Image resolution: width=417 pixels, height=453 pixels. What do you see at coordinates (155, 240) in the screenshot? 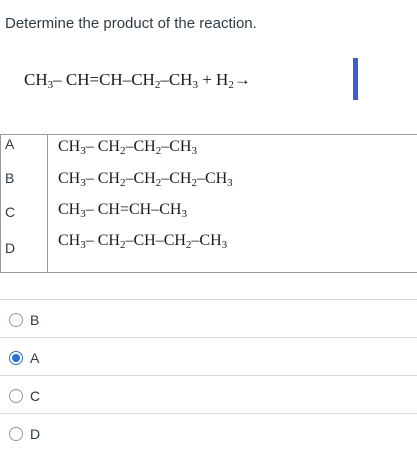
I see `formula-part: –CH–CH` at bounding box center [155, 240].